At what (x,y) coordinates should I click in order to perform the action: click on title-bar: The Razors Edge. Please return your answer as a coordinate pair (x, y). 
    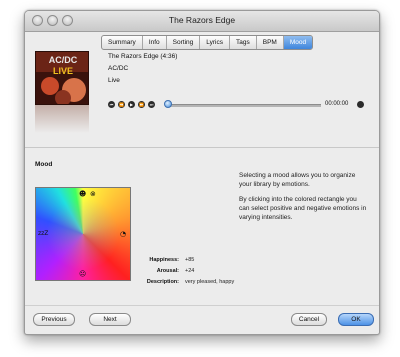
    Looking at the image, I should click on (202, 21).